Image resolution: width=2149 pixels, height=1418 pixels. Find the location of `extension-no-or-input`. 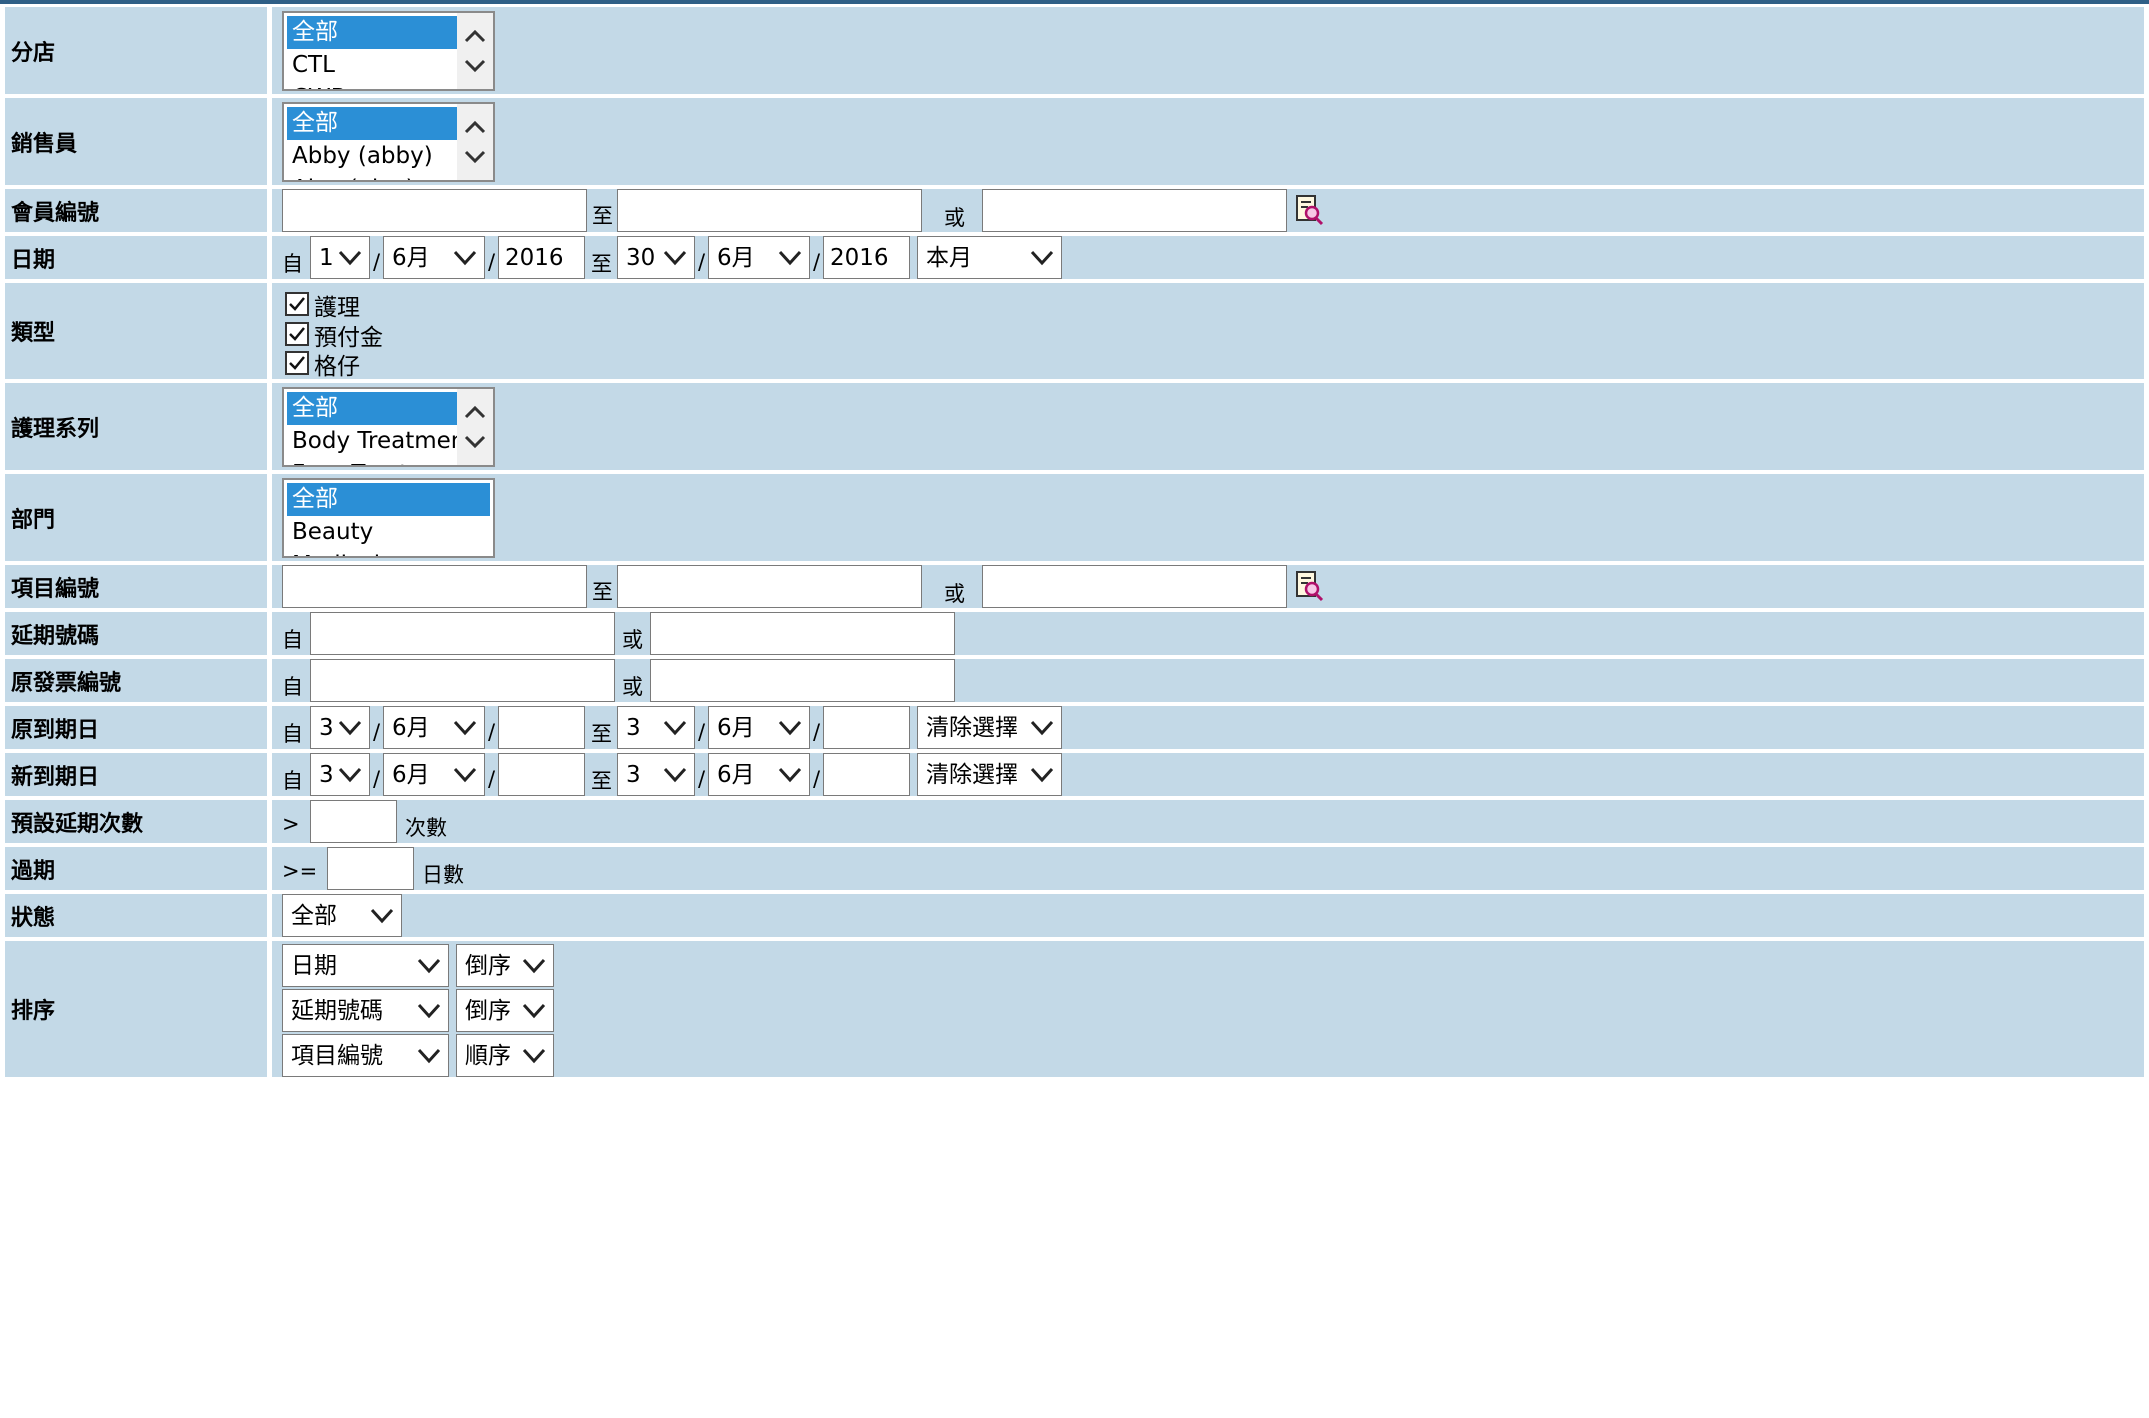

extension-no-or-input is located at coordinates (802, 633).